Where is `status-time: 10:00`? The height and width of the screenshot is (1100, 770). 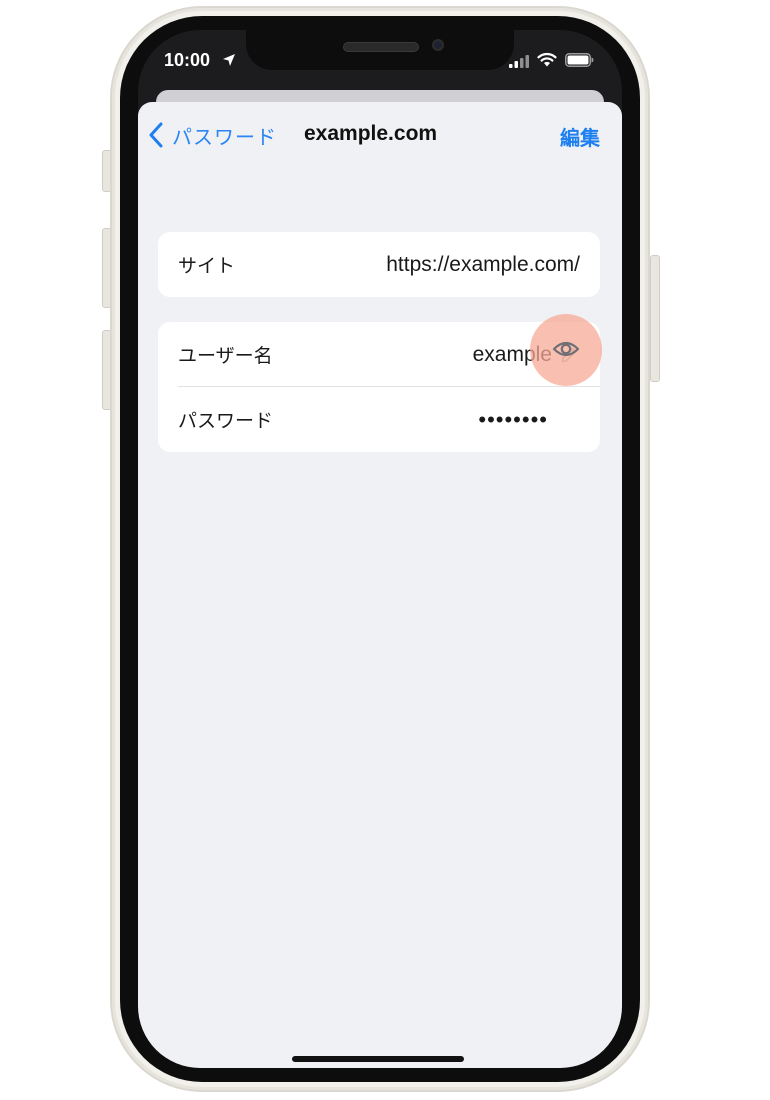 status-time: 10:00 is located at coordinates (187, 60).